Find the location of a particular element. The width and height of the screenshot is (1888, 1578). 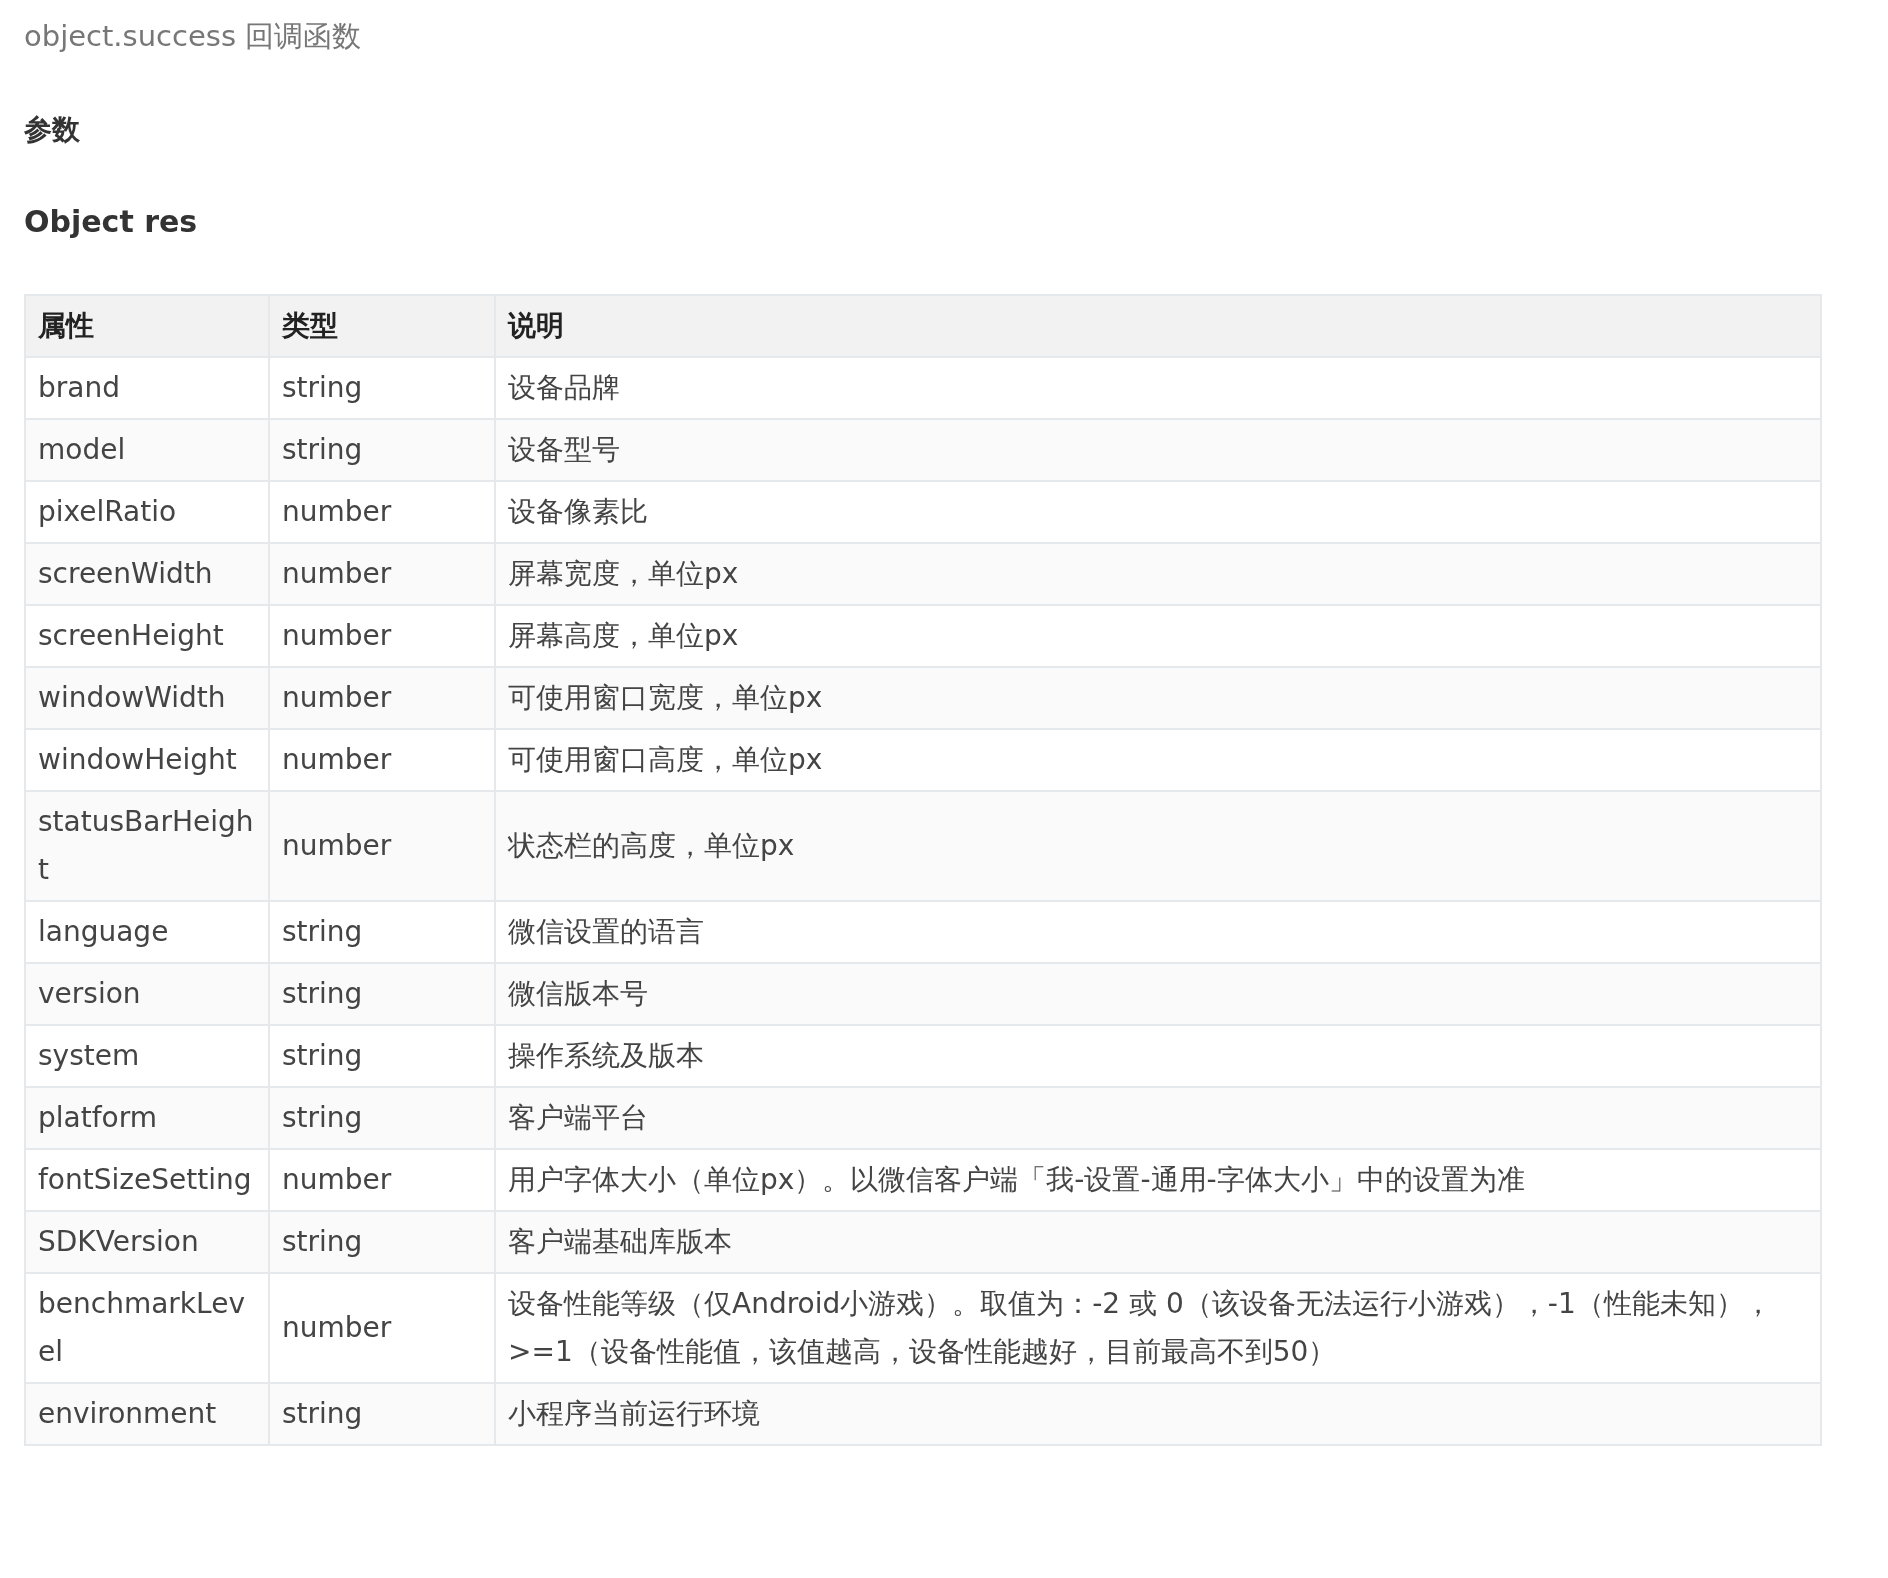

table-cell: screenWidth is located at coordinates (147, 574).